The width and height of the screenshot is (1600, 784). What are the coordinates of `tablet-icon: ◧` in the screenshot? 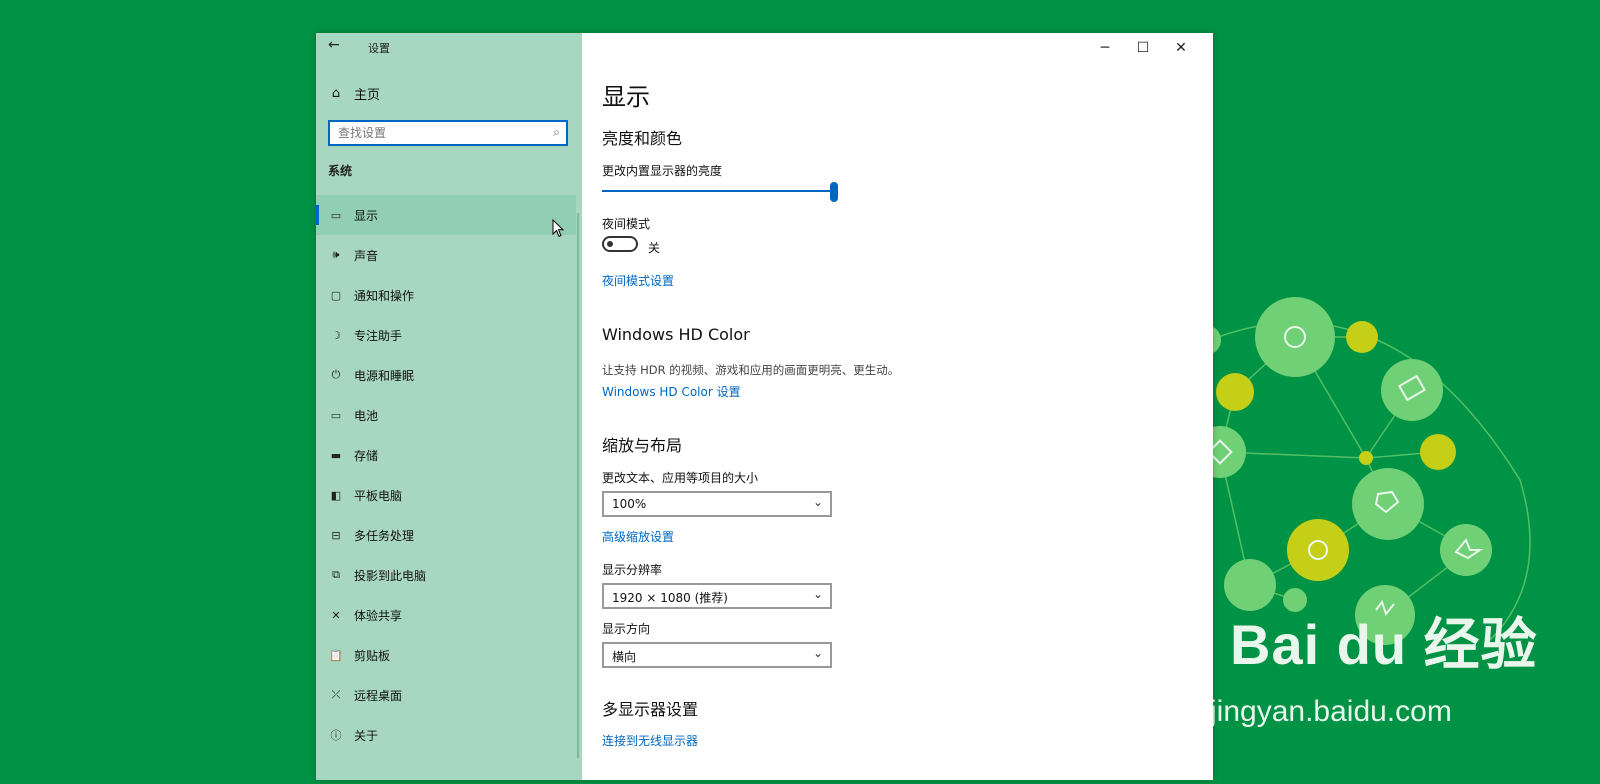 It's located at (336, 495).